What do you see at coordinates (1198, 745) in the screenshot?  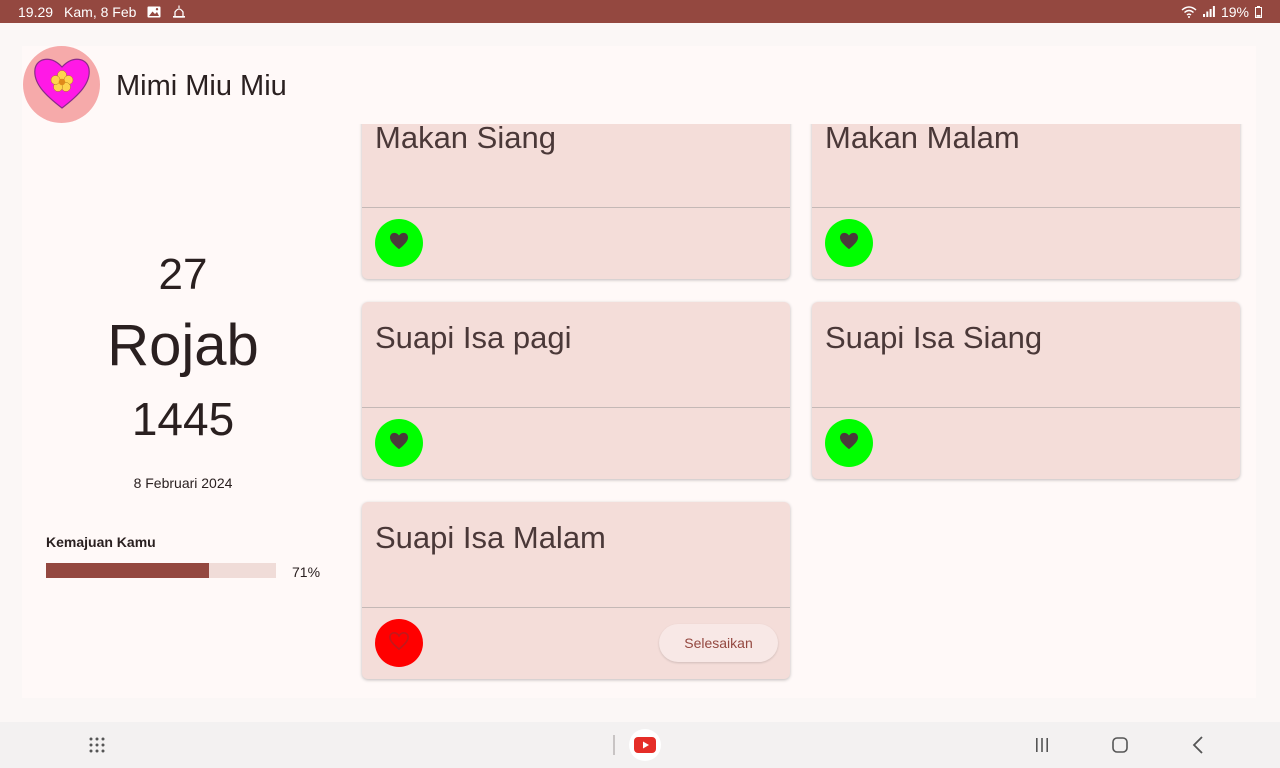 I see `back-icon` at bounding box center [1198, 745].